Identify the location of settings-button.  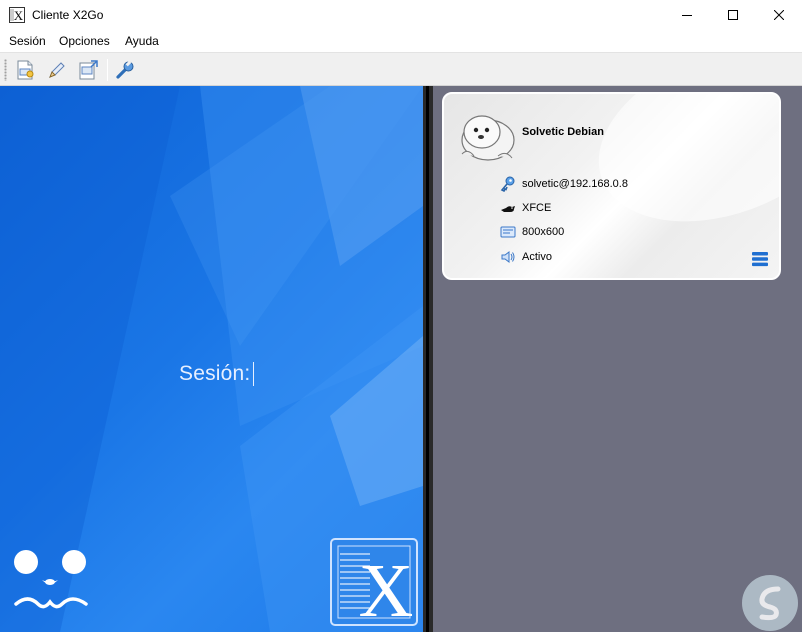
(125, 70).